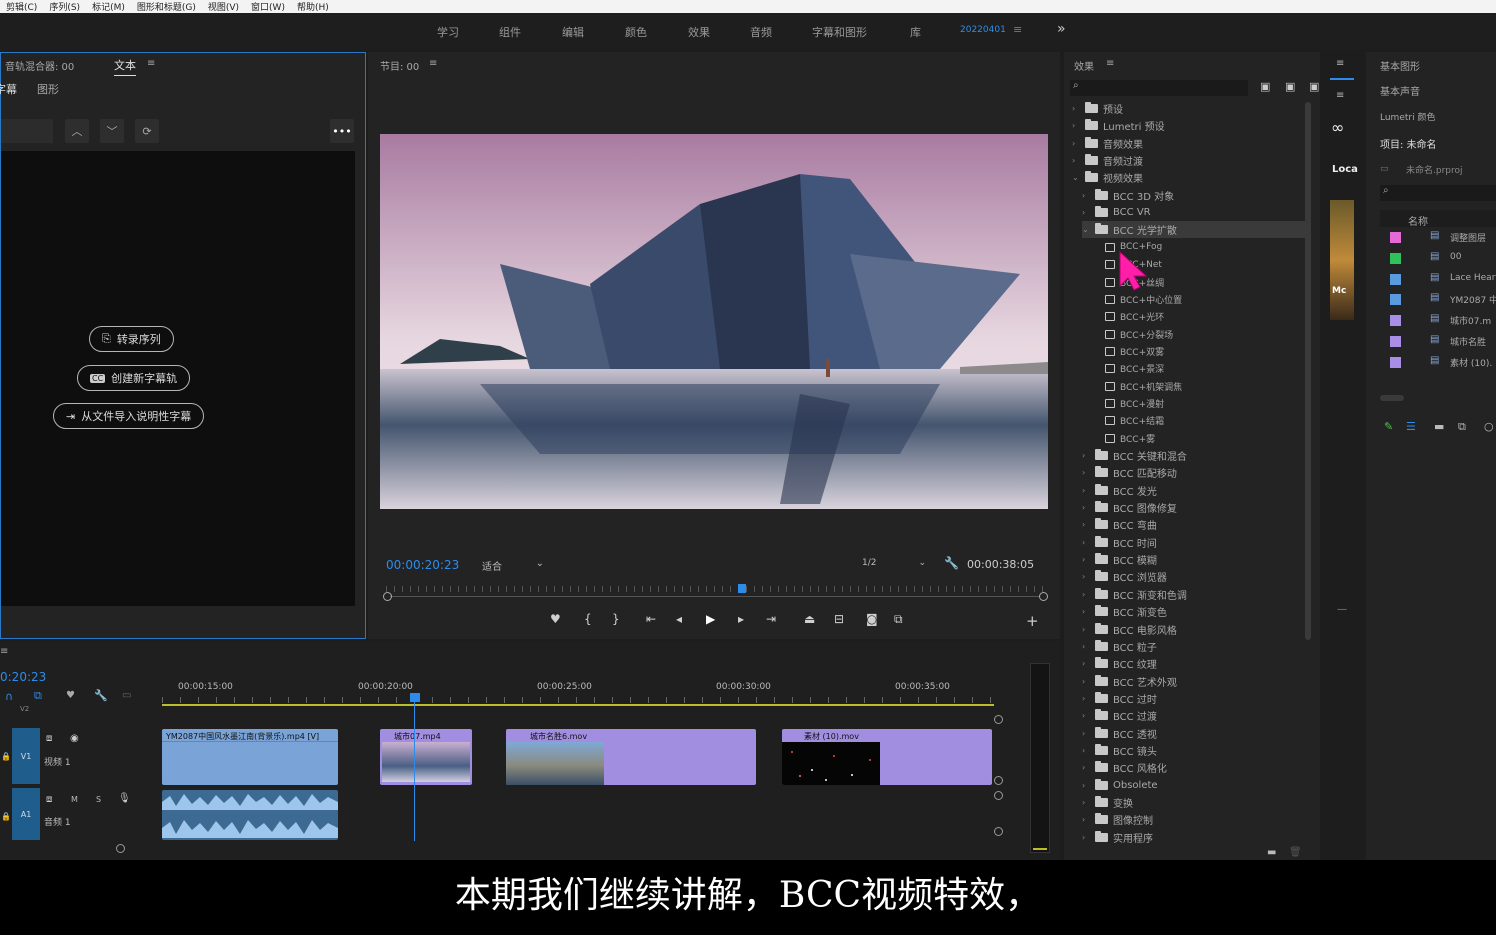 This screenshot has width=1496, height=935. What do you see at coordinates (839, 32) in the screenshot?
I see `workspace-tab-captions: 字幕和图形` at bounding box center [839, 32].